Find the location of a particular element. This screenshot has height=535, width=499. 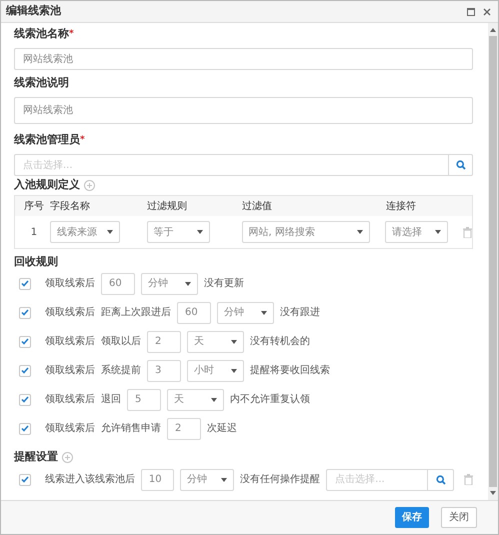

section-title: 入池规则定义 is located at coordinates (47, 184).